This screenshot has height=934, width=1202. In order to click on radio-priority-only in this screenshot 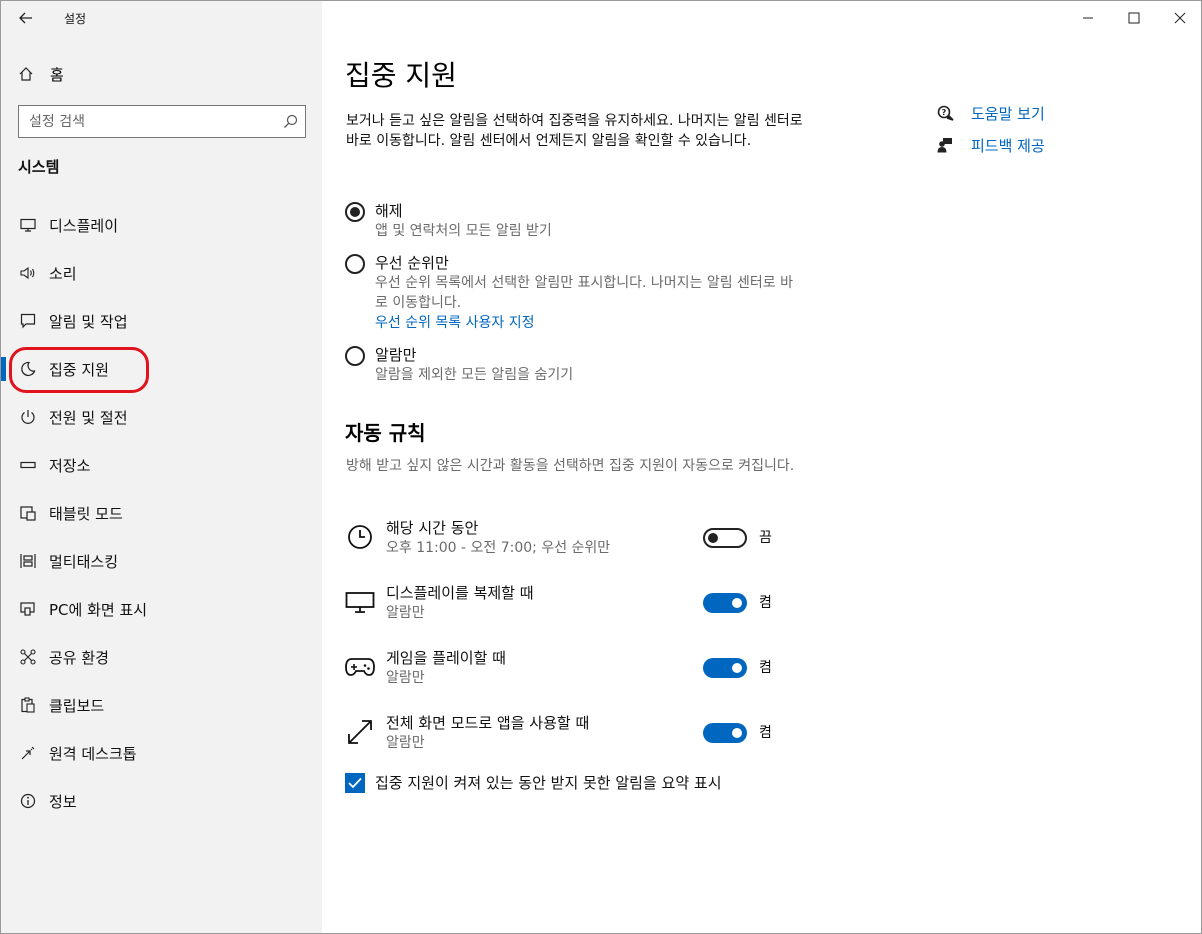, I will do `click(355, 264)`.